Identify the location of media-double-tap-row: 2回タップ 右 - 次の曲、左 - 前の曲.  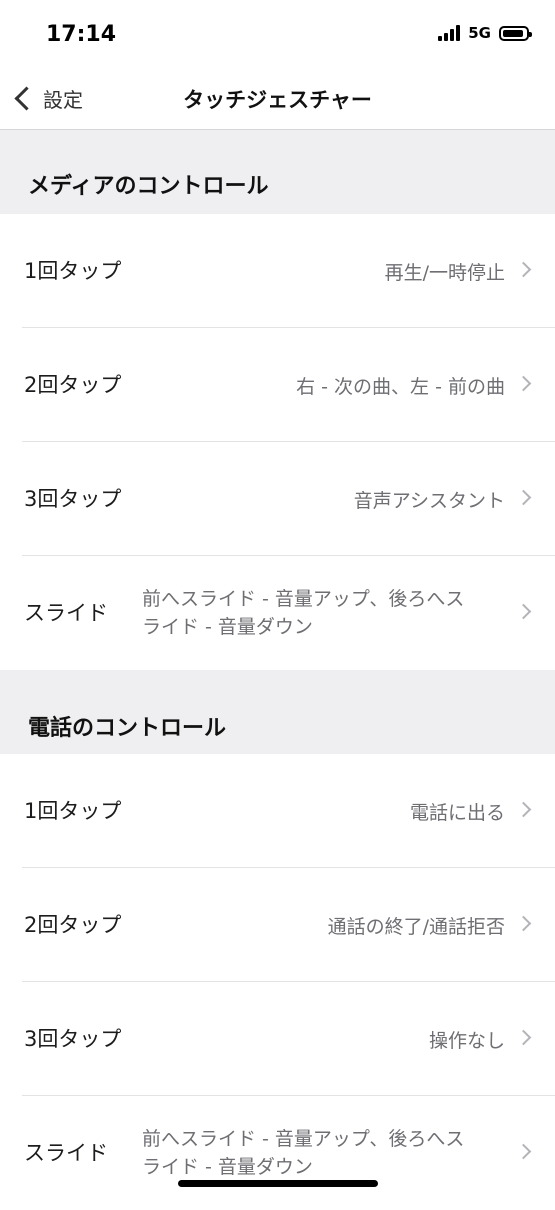
(277, 385).